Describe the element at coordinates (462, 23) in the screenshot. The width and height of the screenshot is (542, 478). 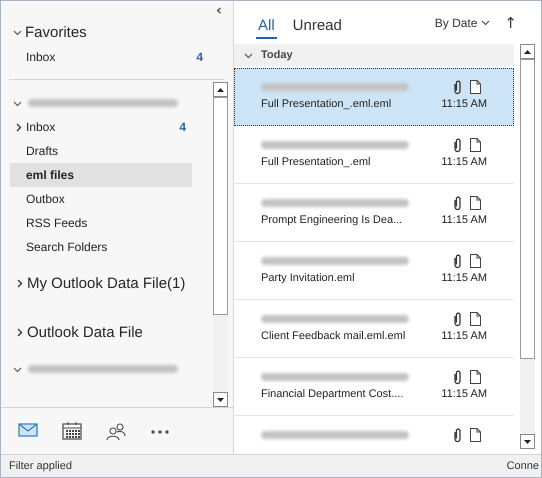
I see `sort-dropdown: By Date` at that location.